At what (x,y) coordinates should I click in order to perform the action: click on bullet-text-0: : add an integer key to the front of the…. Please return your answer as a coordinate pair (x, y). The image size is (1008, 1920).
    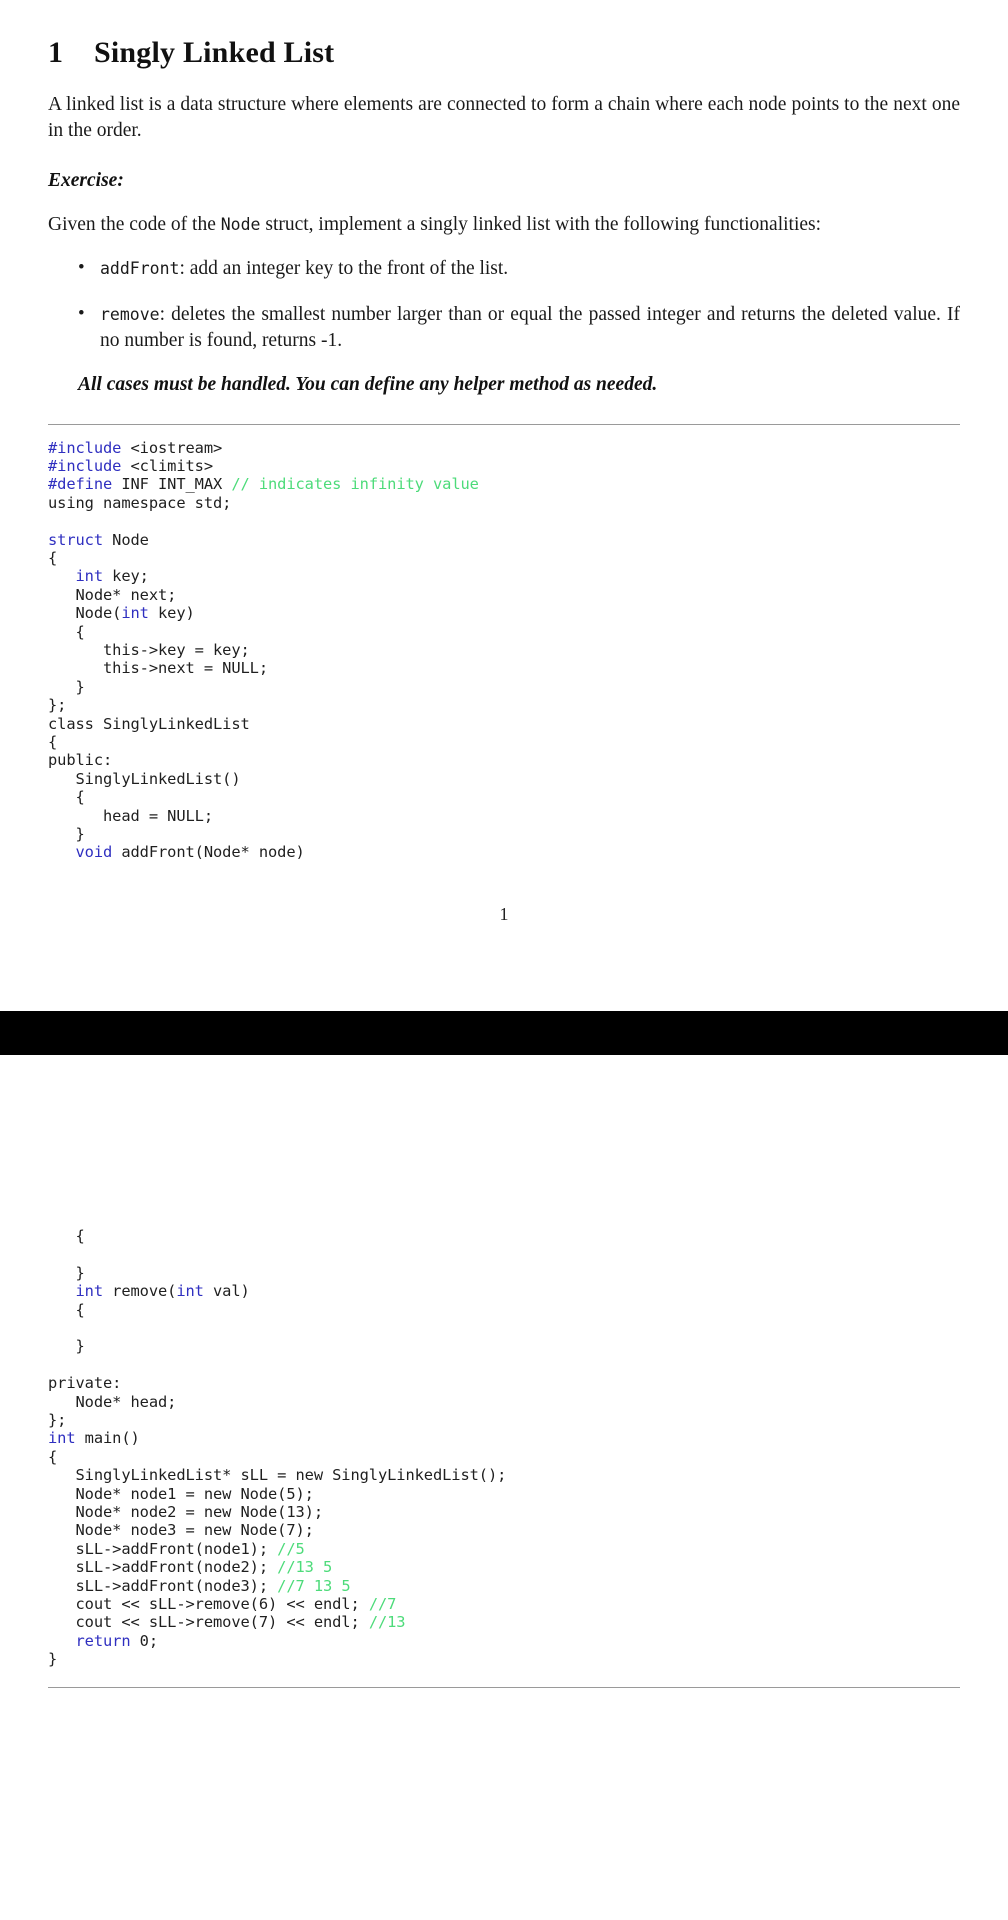
    Looking at the image, I should click on (344, 268).